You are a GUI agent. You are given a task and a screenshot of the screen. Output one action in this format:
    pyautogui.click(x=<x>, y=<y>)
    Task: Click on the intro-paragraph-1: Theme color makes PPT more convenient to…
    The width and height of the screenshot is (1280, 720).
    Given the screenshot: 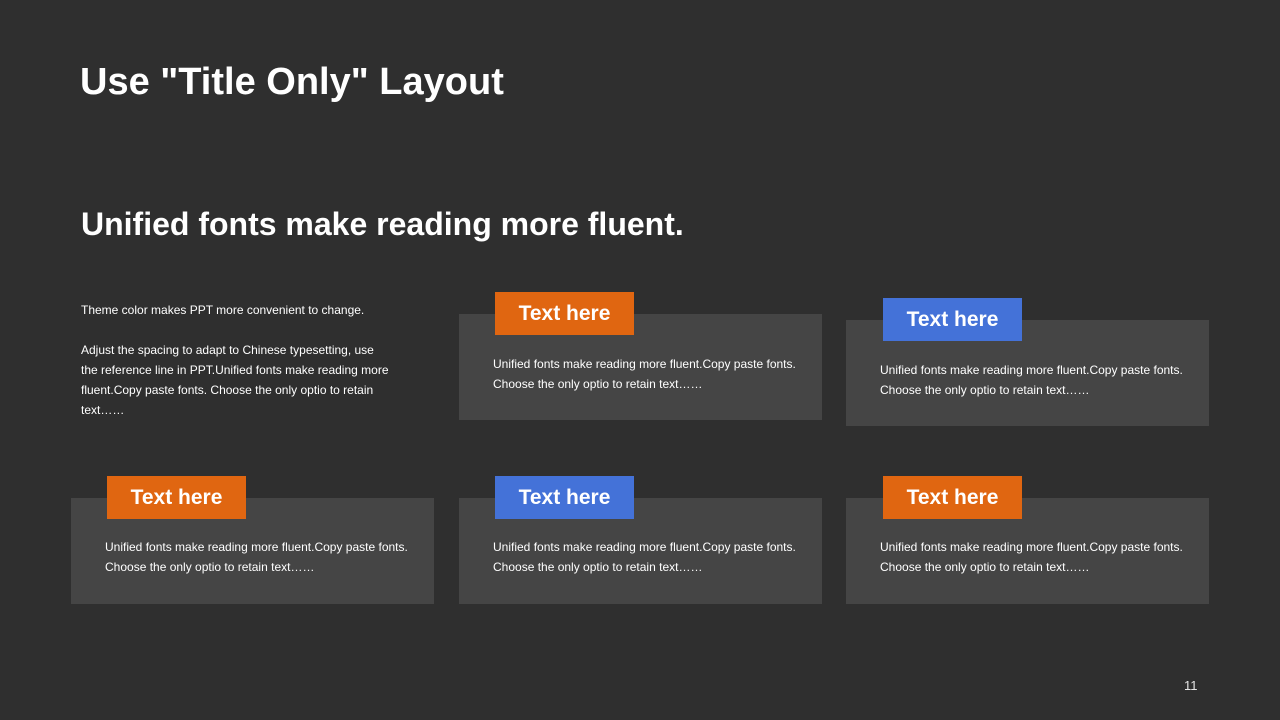 What is the action you would take?
    pyautogui.click(x=223, y=310)
    